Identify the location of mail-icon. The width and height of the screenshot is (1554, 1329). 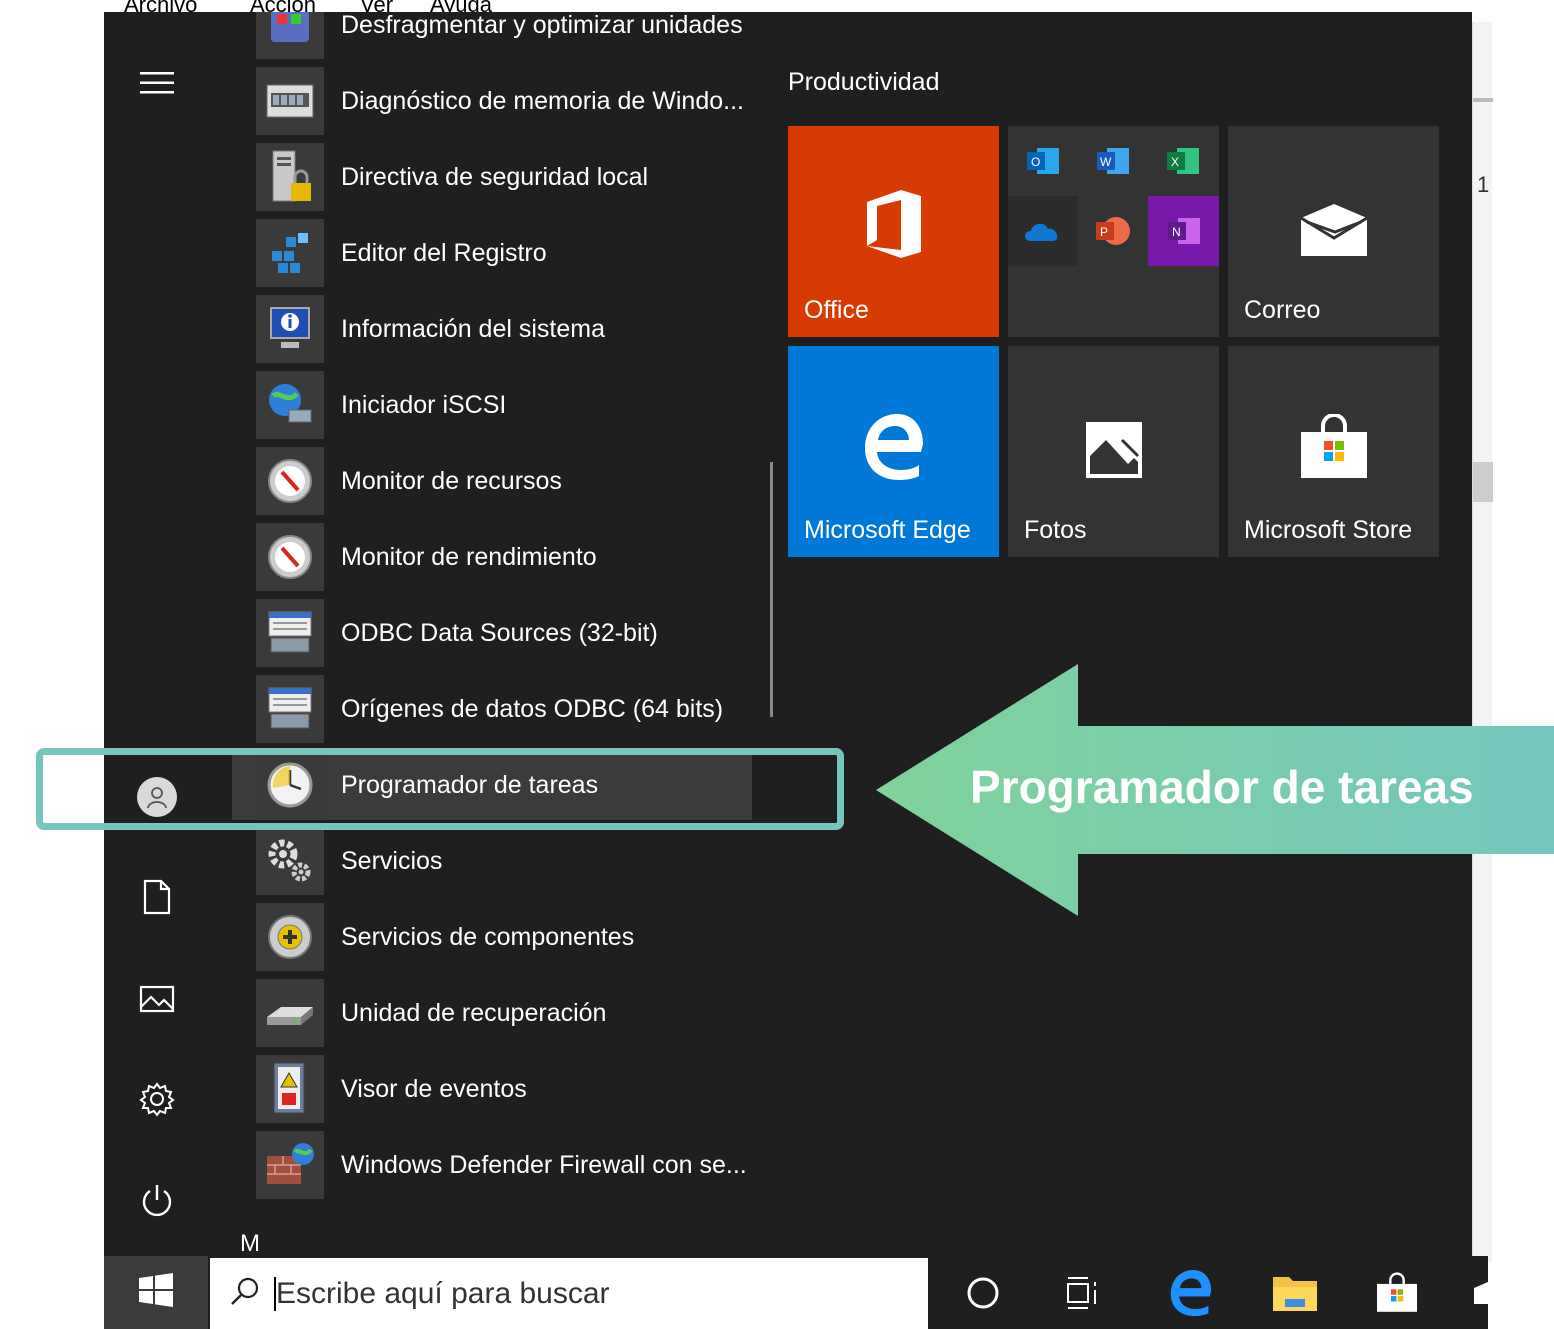
(1333, 230).